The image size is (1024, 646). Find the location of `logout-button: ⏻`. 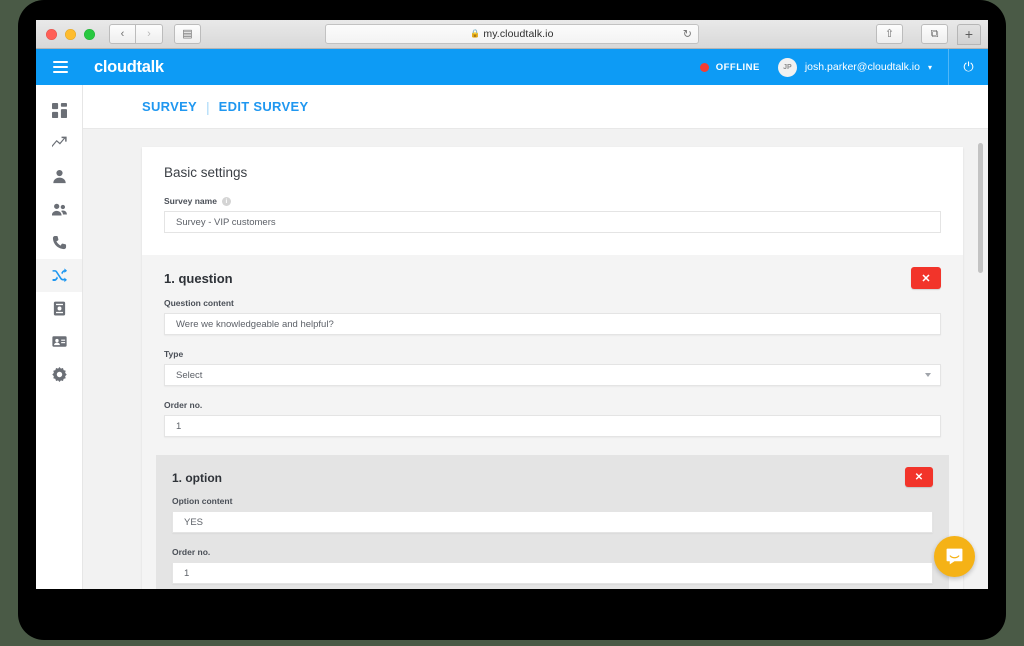

logout-button: ⏻ is located at coordinates (968, 67).